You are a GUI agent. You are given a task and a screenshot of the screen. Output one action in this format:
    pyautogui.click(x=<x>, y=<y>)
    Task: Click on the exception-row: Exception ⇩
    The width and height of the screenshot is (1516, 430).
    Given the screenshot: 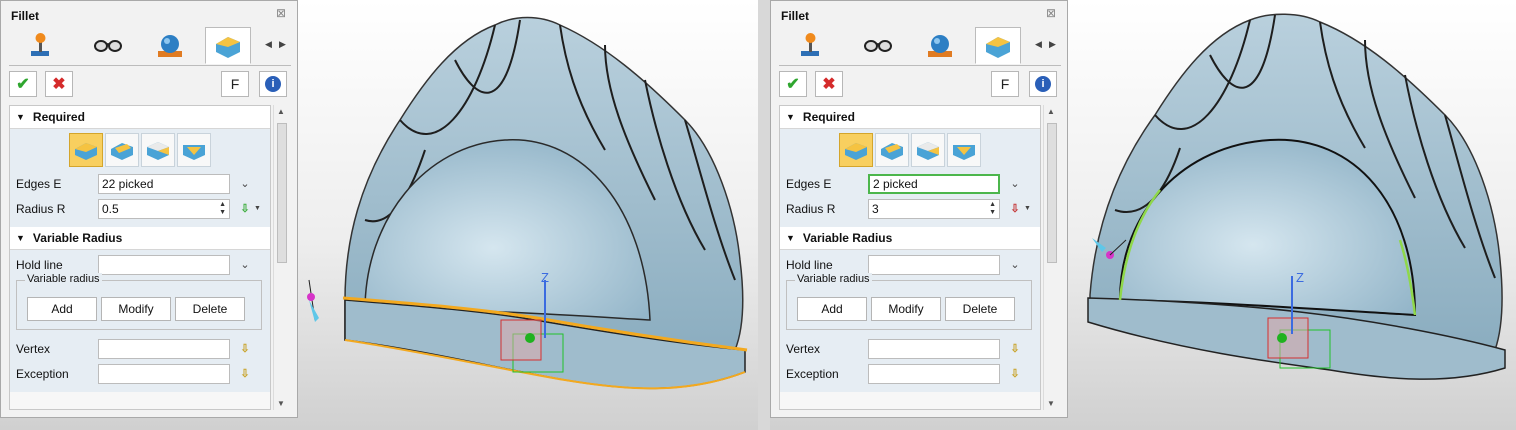 What is the action you would take?
    pyautogui.click(x=140, y=373)
    